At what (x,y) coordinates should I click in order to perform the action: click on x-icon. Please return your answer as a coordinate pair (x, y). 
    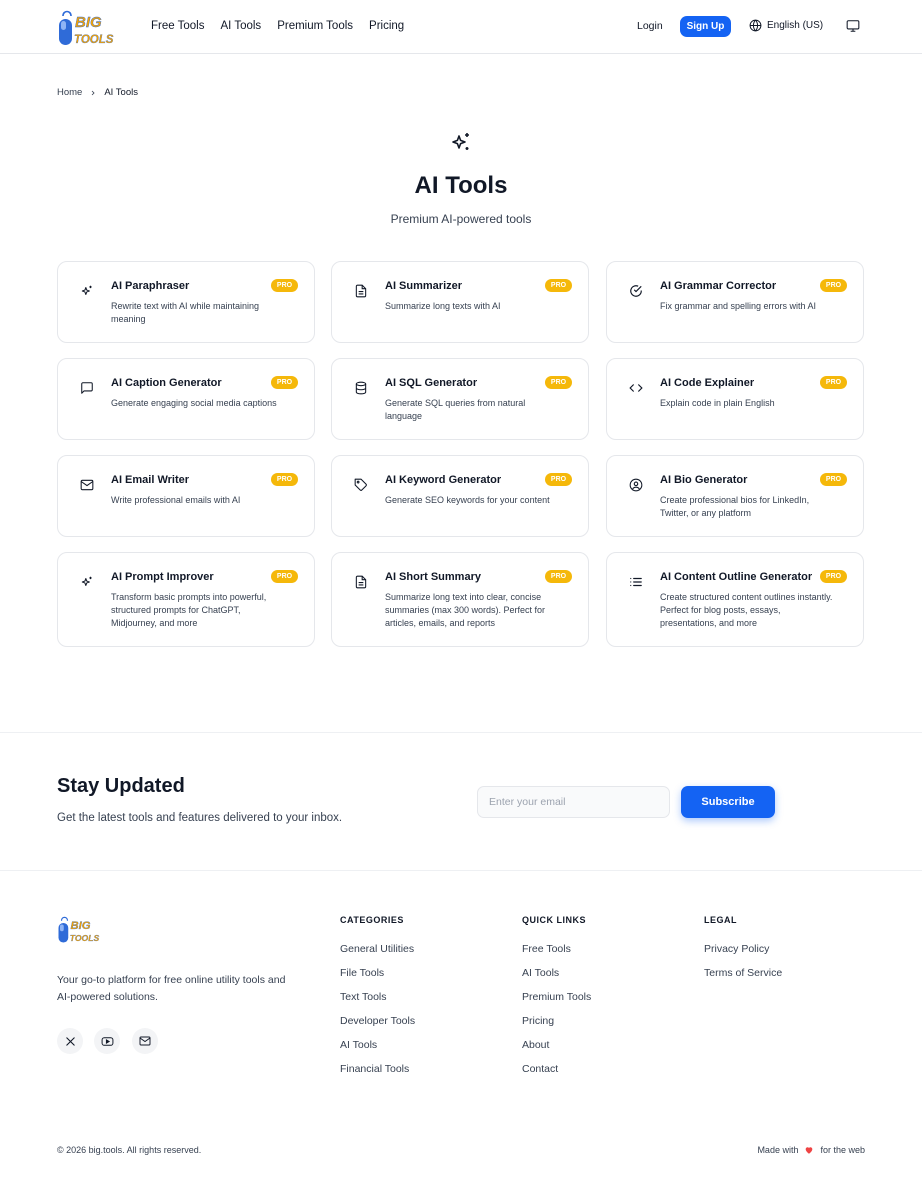
    Looking at the image, I should click on (70, 1041).